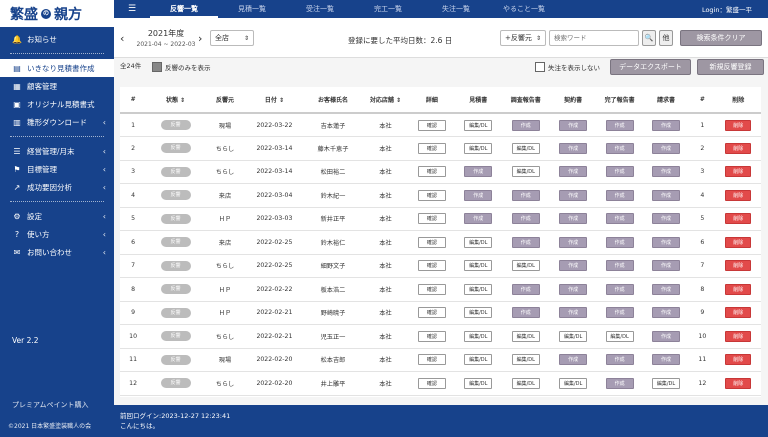 This screenshot has width=768, height=437. What do you see at coordinates (524, 9) in the screenshot?
I see `tab-5: やること一覧` at bounding box center [524, 9].